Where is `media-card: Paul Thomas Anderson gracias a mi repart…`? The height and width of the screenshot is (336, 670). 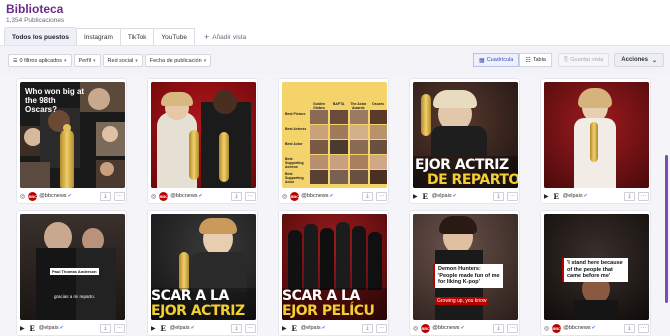
media-card: Paul Thomas Anderson gracias a mi repart… is located at coordinates (71, 273).